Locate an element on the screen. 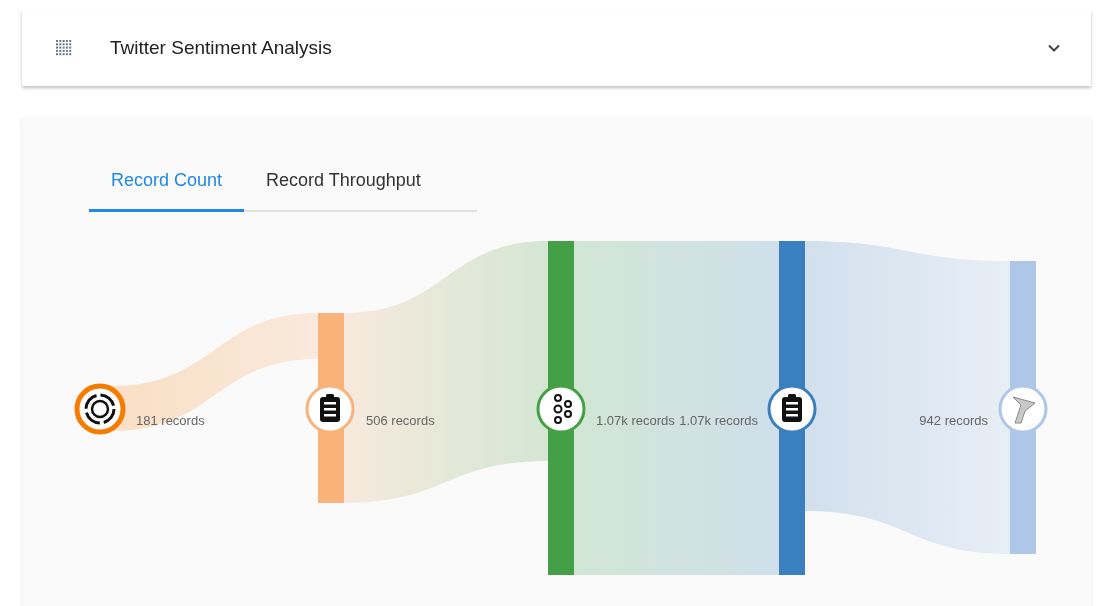 This screenshot has height=606, width=1109. panel-title: Twitter Sentiment Analysis is located at coordinates (221, 48).